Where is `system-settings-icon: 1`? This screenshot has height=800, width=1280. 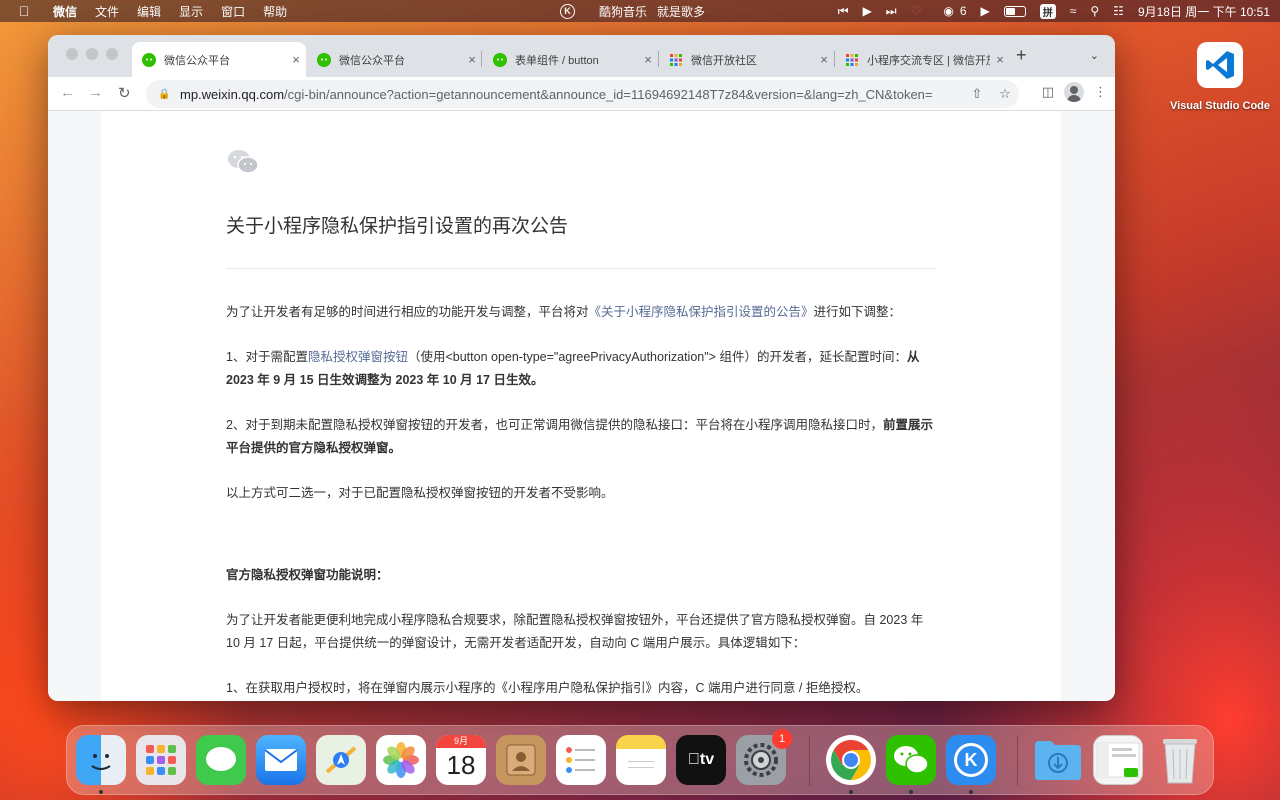
system-settings-icon: 1 is located at coordinates (764, 757).